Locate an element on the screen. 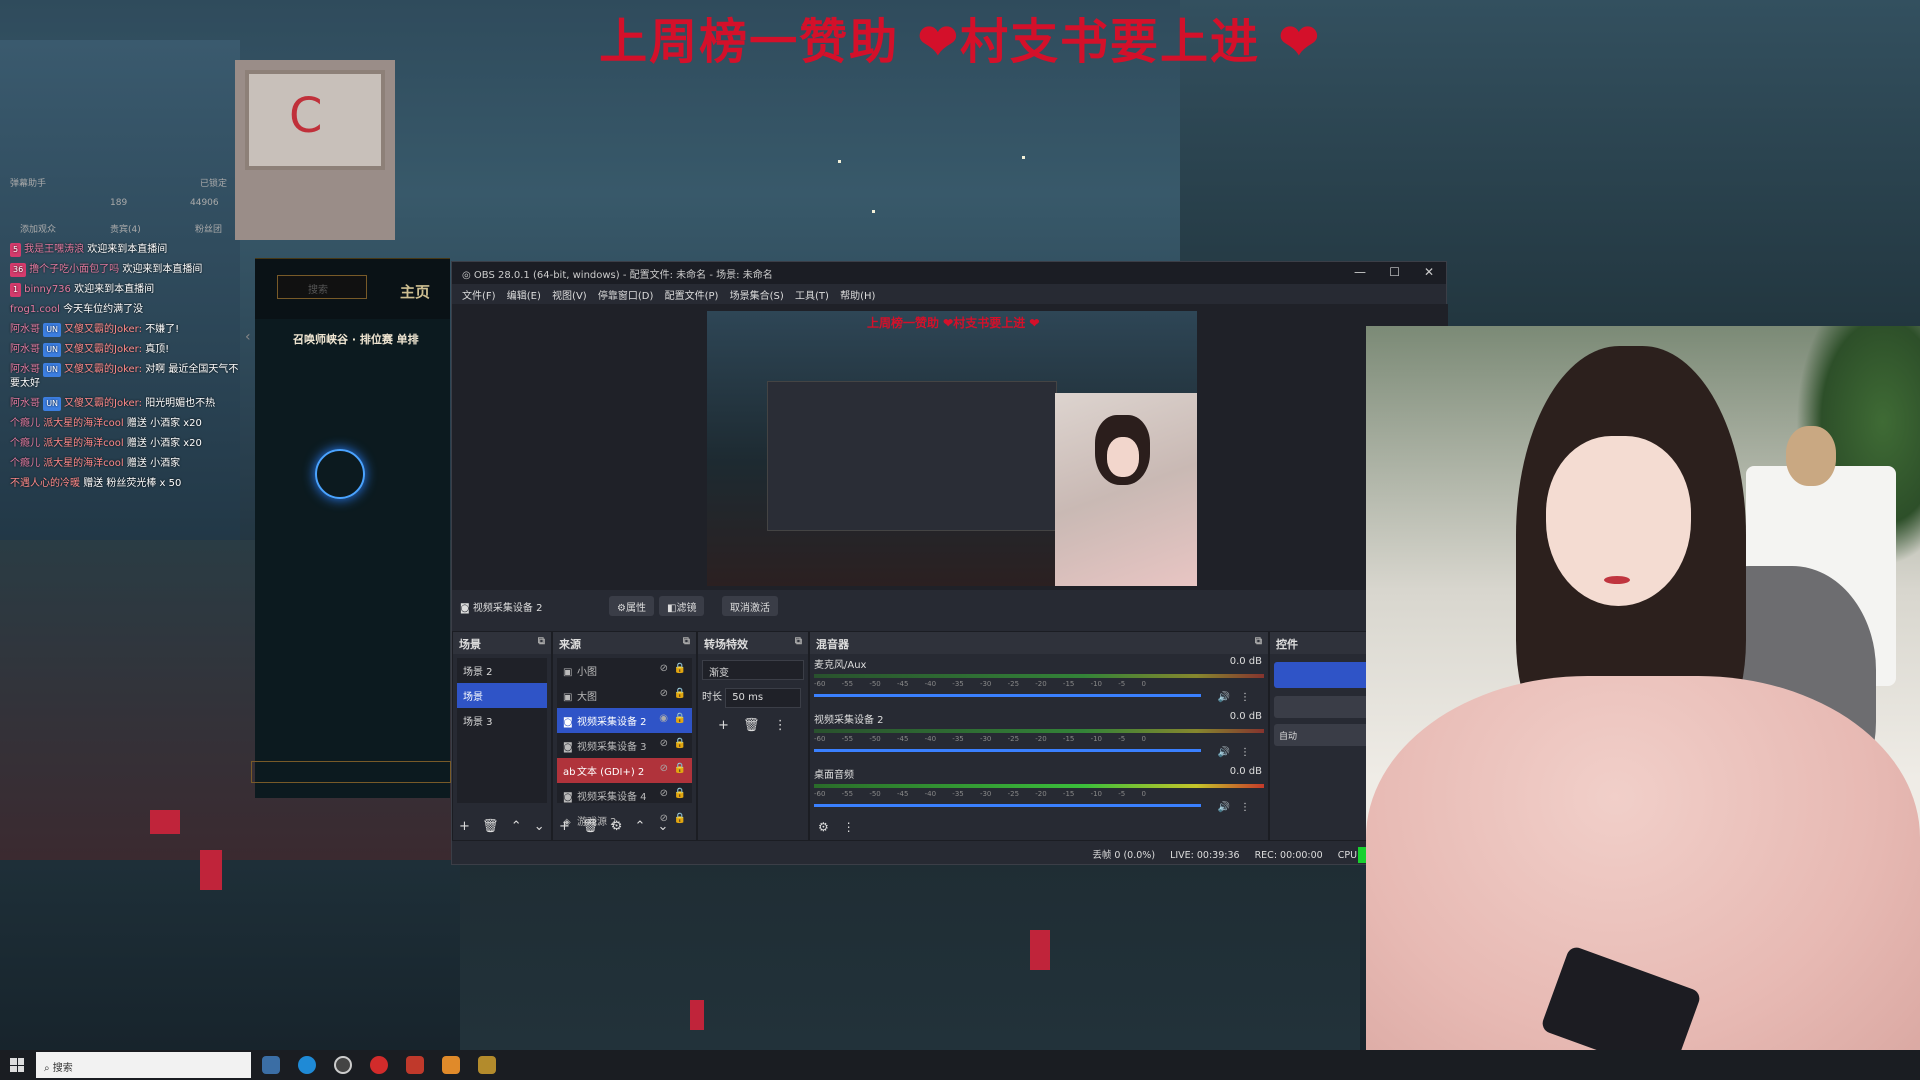 This screenshot has width=1920, height=1080. menu-edit: 编辑(E) is located at coordinates (524, 296).